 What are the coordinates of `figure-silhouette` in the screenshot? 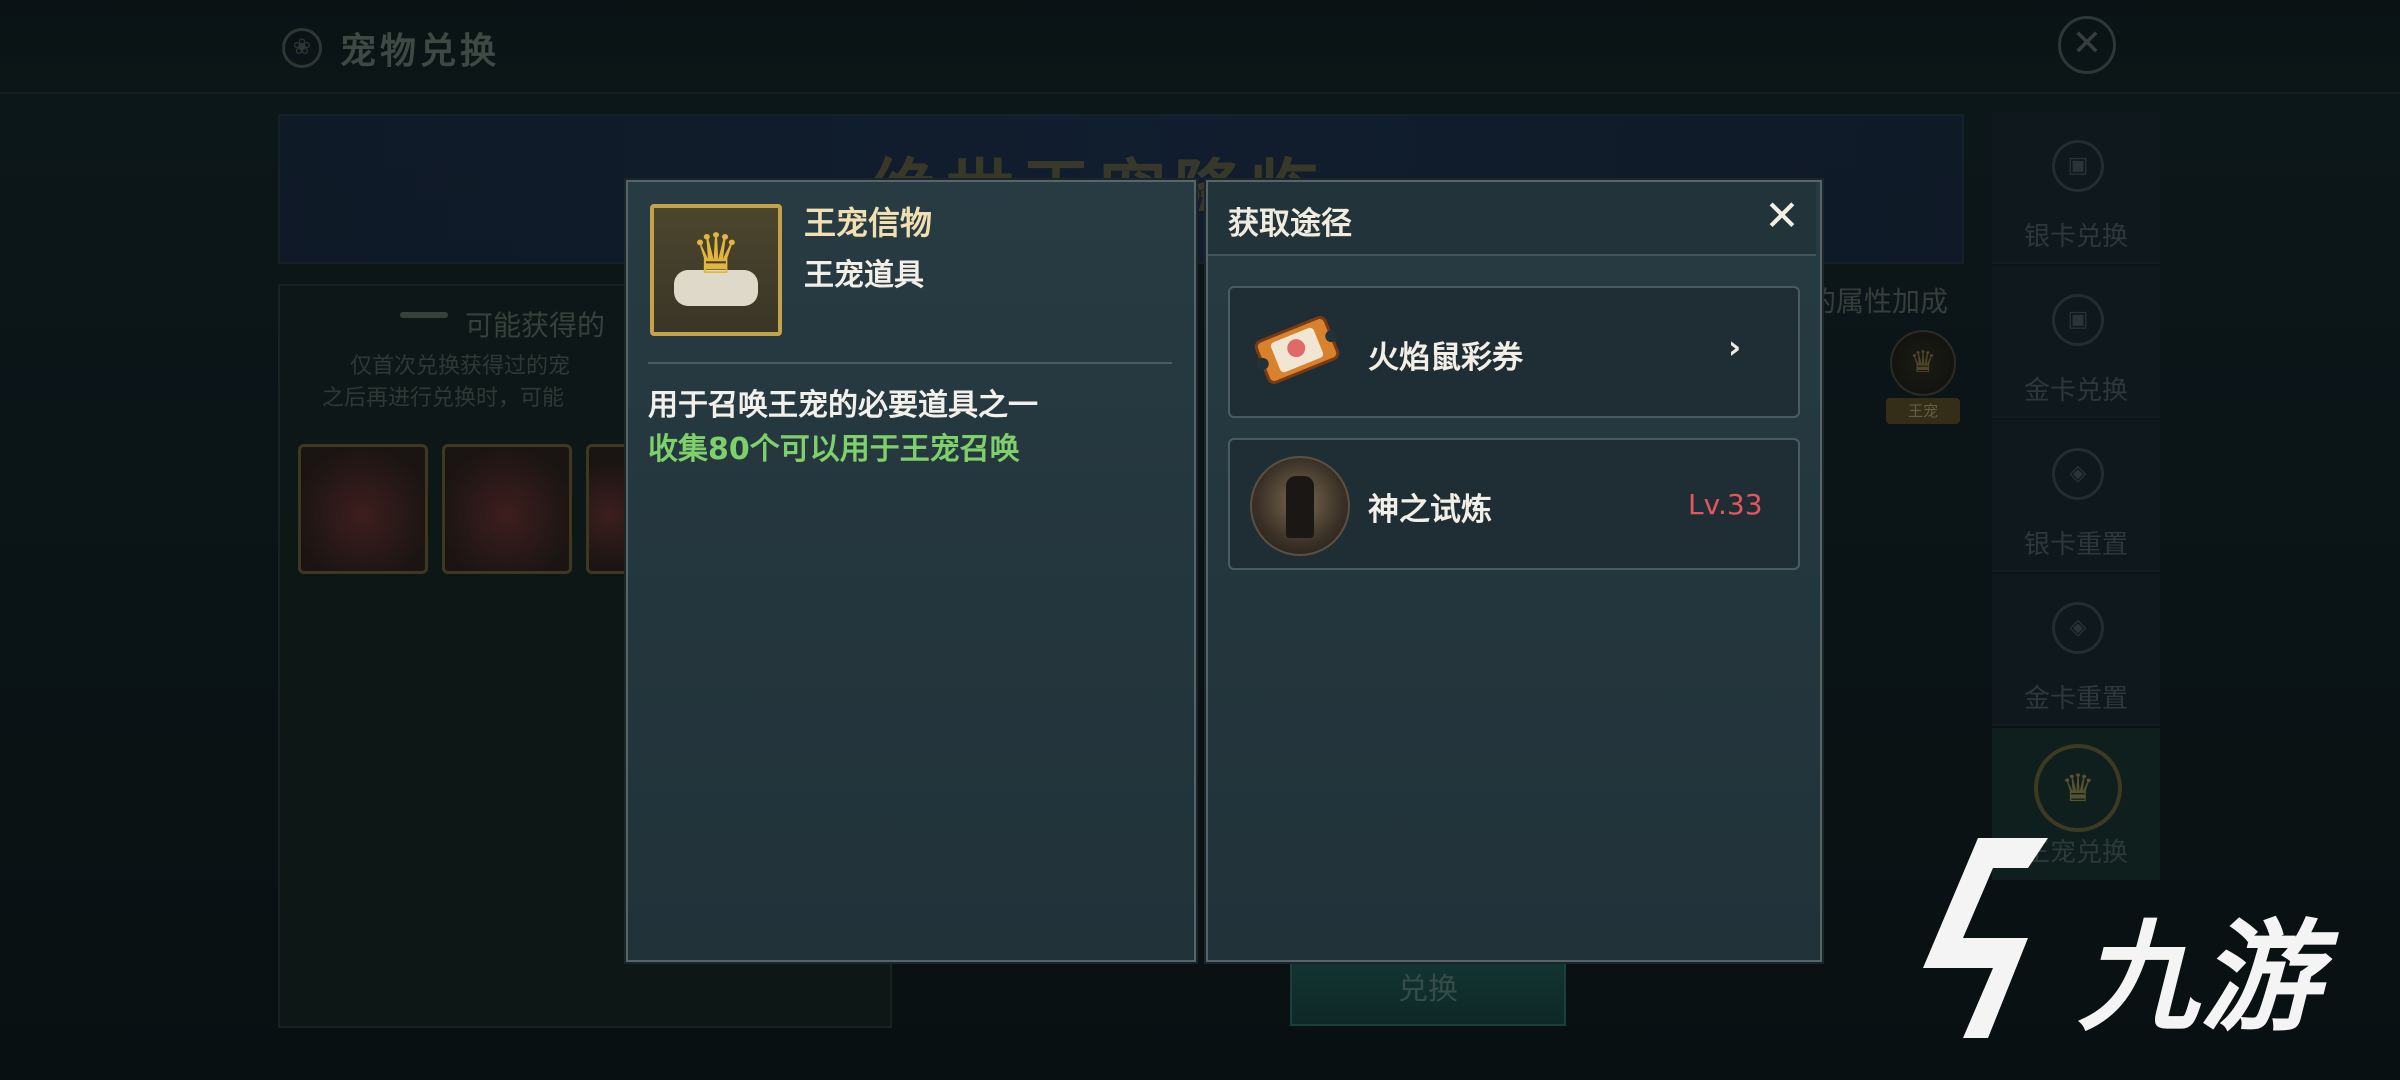 It's located at (1300, 507).